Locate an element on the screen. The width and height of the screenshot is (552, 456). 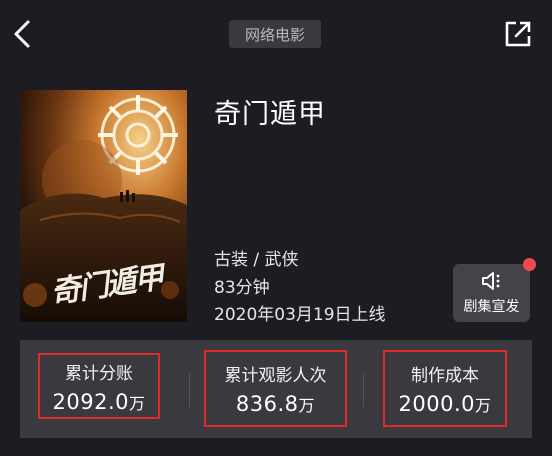
release-date: 2020年03月19日上线 is located at coordinates (300, 315).